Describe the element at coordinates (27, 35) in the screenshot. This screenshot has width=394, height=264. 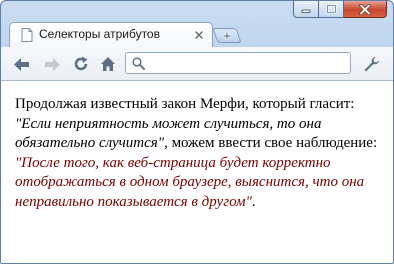
I see `page-icon` at that location.